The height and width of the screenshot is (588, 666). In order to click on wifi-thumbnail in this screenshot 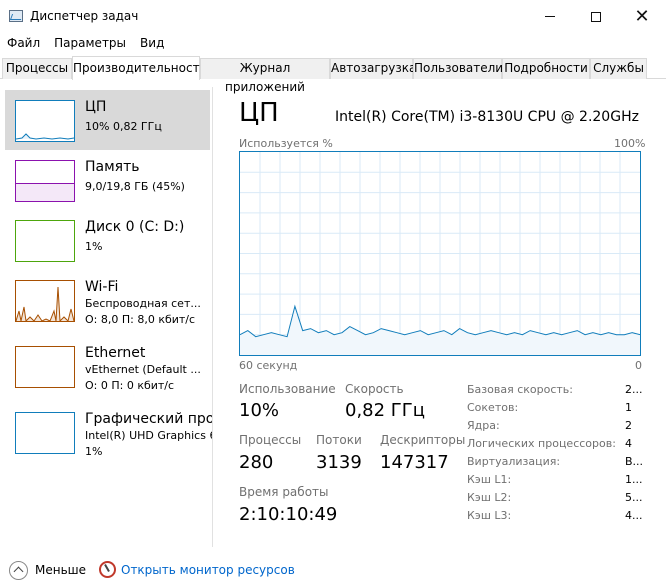, I will do `click(45, 301)`.